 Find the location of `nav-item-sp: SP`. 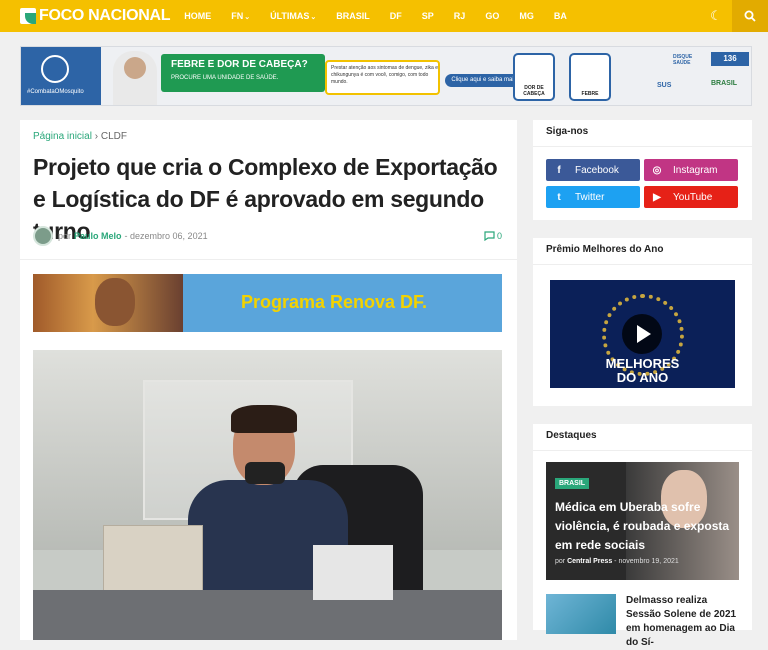

nav-item-sp: SP is located at coordinates (428, 16).